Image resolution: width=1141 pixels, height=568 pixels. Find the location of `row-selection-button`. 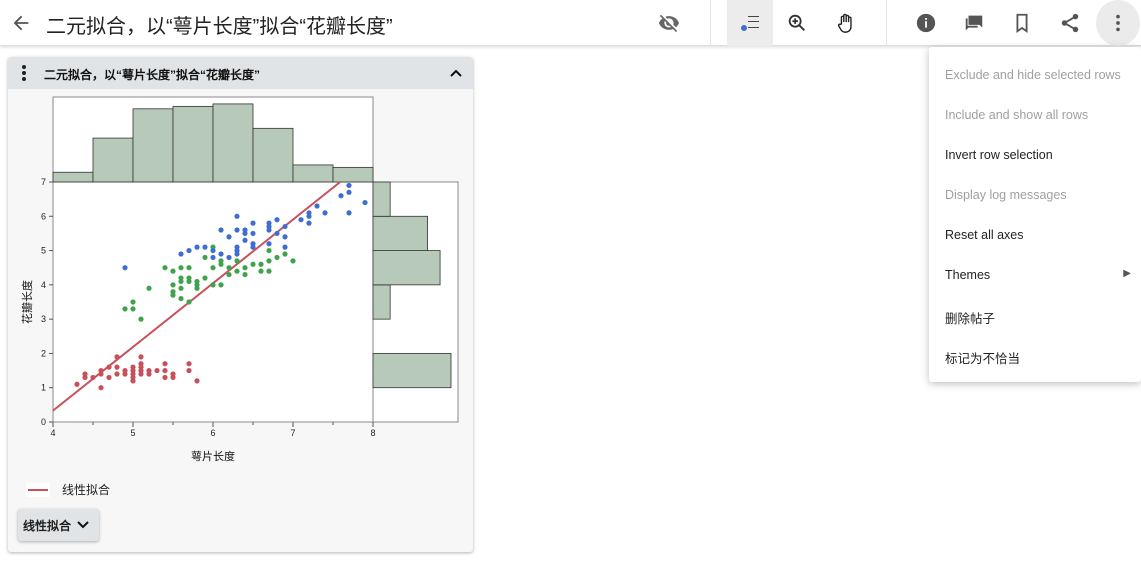

row-selection-button is located at coordinates (750, 23).